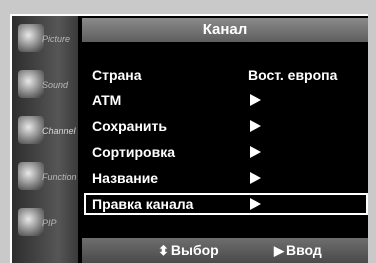 Image resolution: width=376 pixels, height=263 pixels. Describe the element at coordinates (194, 250) in the screenshot. I see `select-hint-label: Выбор` at that location.